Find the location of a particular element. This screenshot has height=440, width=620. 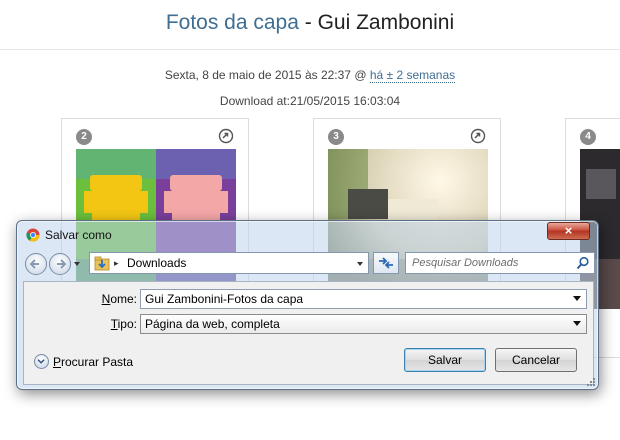

resize-grip-icon is located at coordinates (591, 382).